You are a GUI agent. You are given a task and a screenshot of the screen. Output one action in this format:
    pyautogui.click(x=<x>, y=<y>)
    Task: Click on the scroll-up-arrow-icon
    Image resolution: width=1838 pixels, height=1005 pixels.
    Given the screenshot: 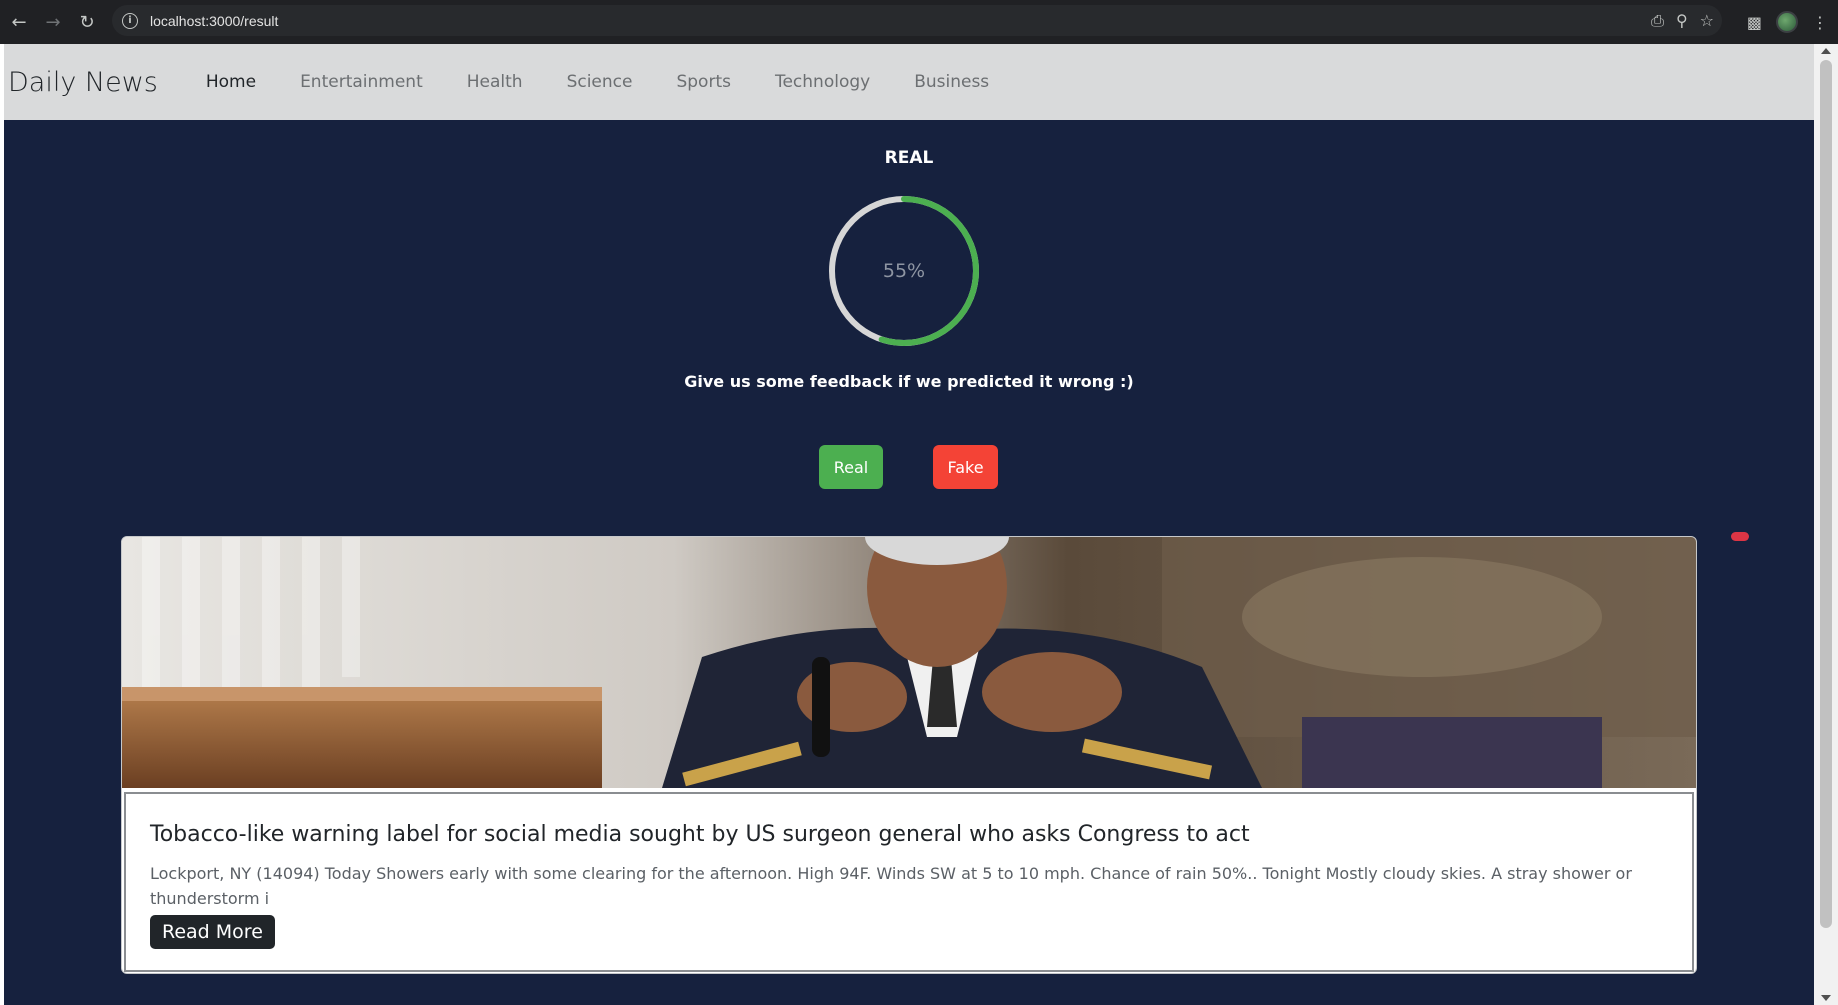 What is the action you would take?
    pyautogui.click(x=1826, y=51)
    